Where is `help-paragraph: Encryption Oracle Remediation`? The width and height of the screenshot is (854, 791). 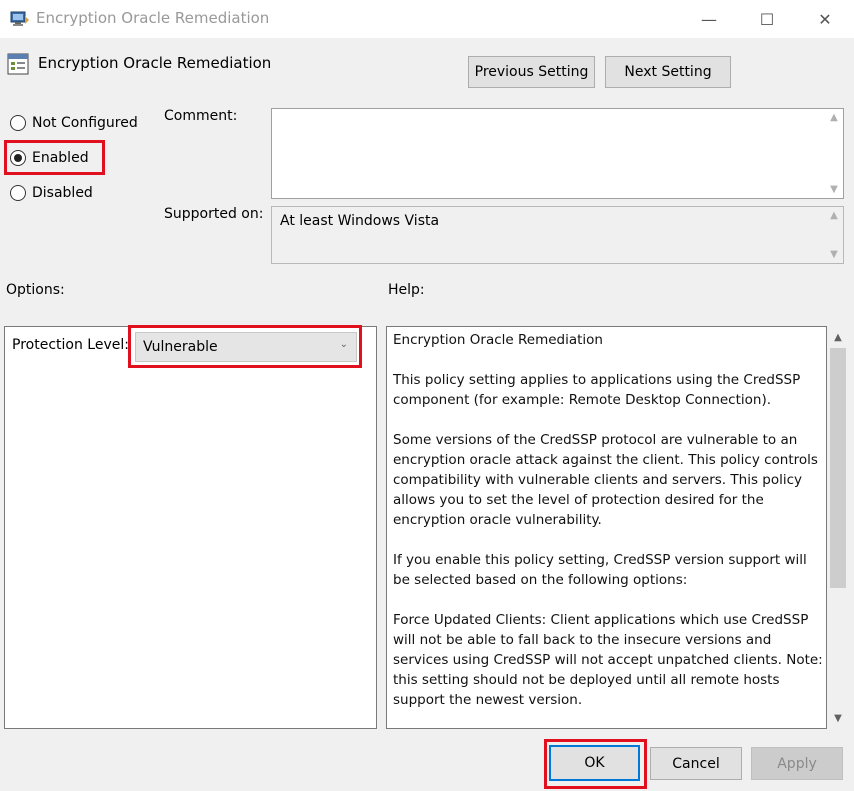 help-paragraph: Encryption Oracle Remediation is located at coordinates (498, 340).